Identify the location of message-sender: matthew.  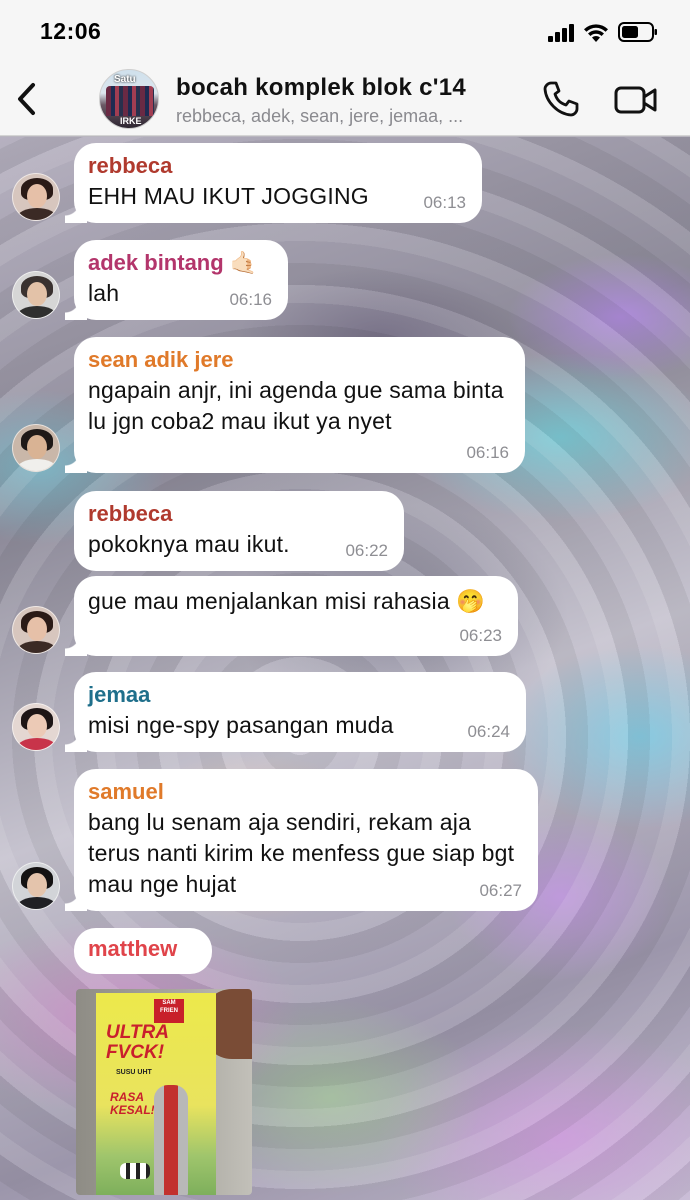
(133, 948).